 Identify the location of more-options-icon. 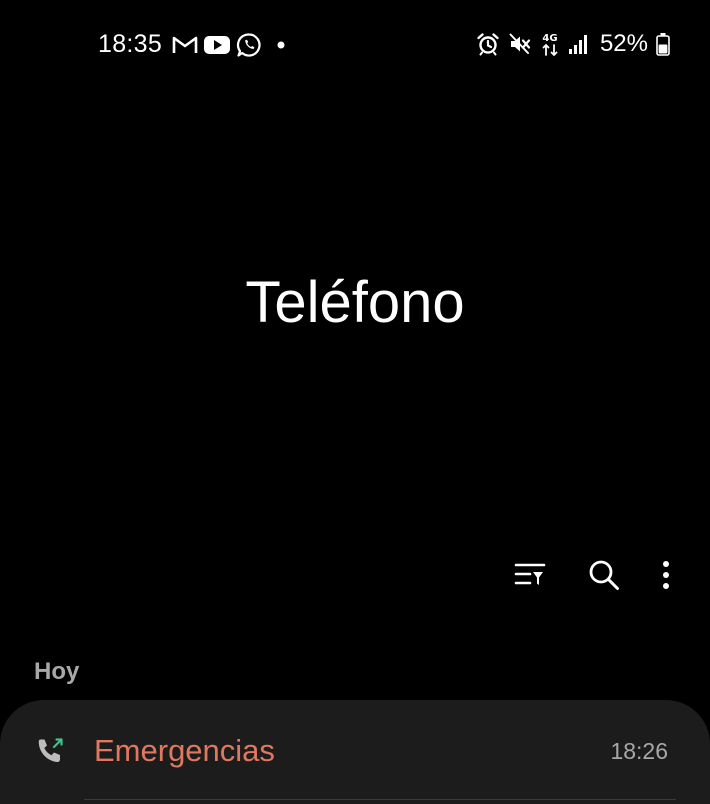
(666, 577).